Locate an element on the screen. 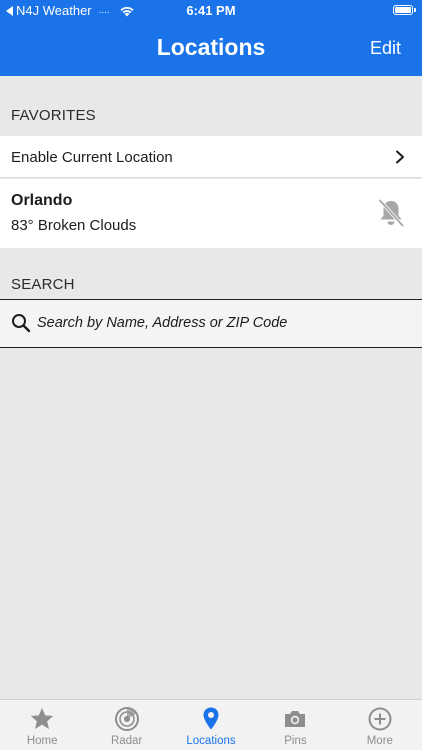  bell-off-icon is located at coordinates (391, 213).